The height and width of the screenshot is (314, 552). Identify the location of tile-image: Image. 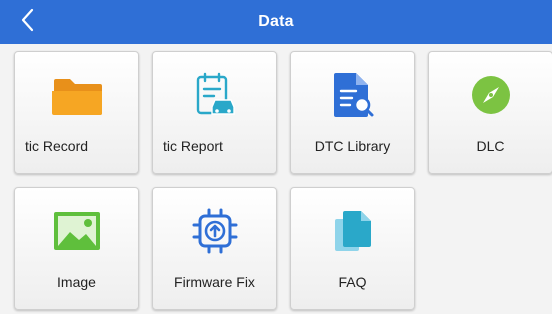
(76, 248).